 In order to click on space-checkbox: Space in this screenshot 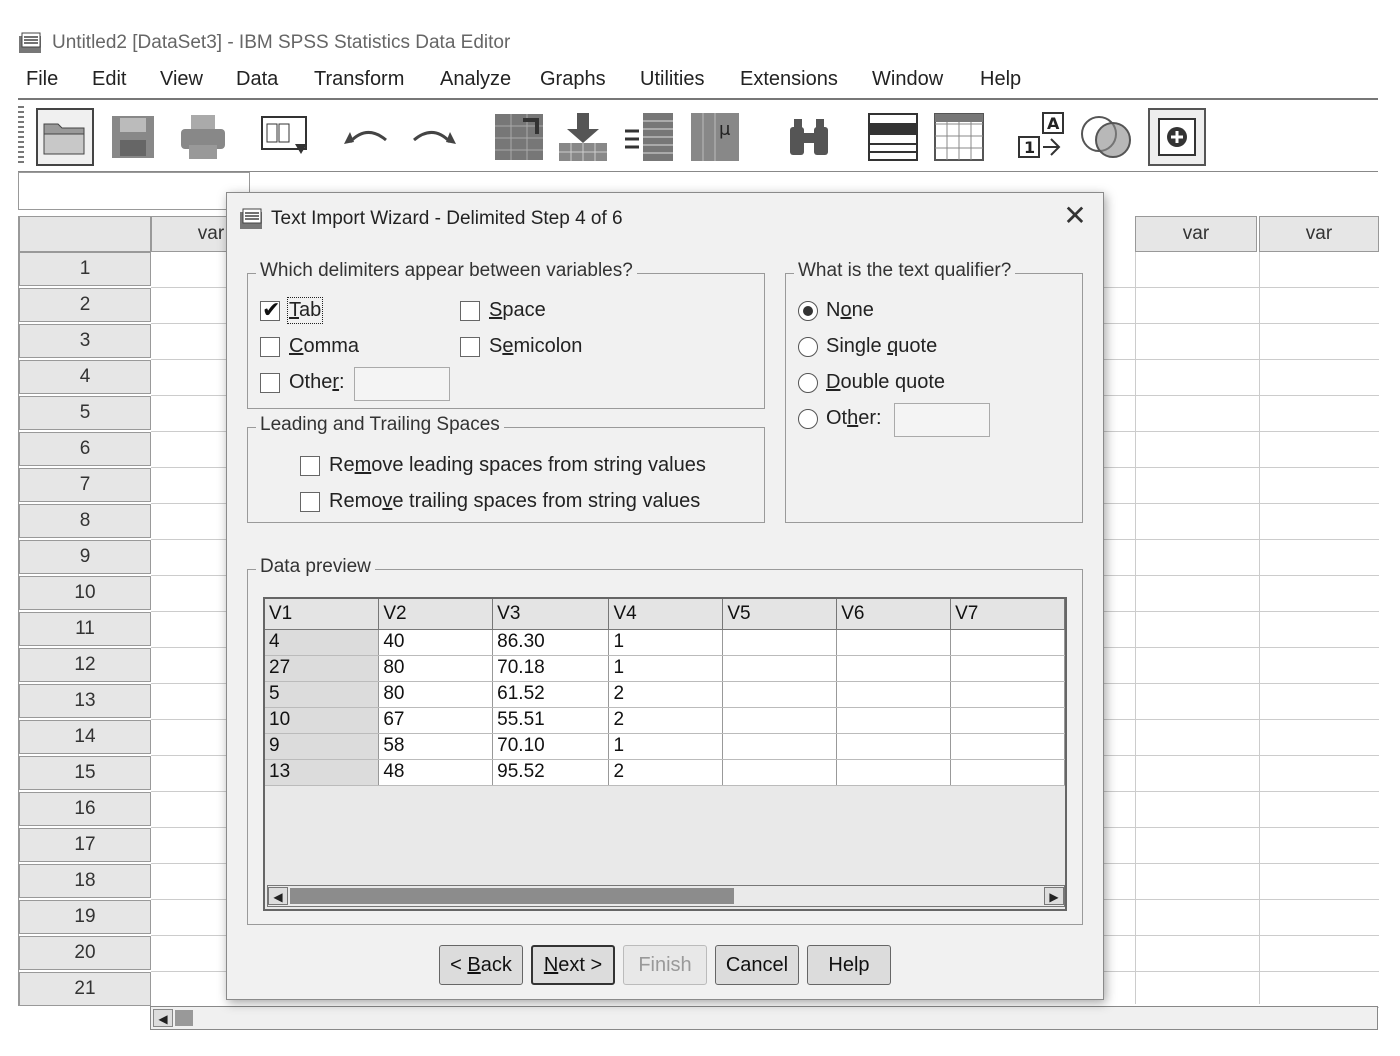, I will do `click(503, 310)`.